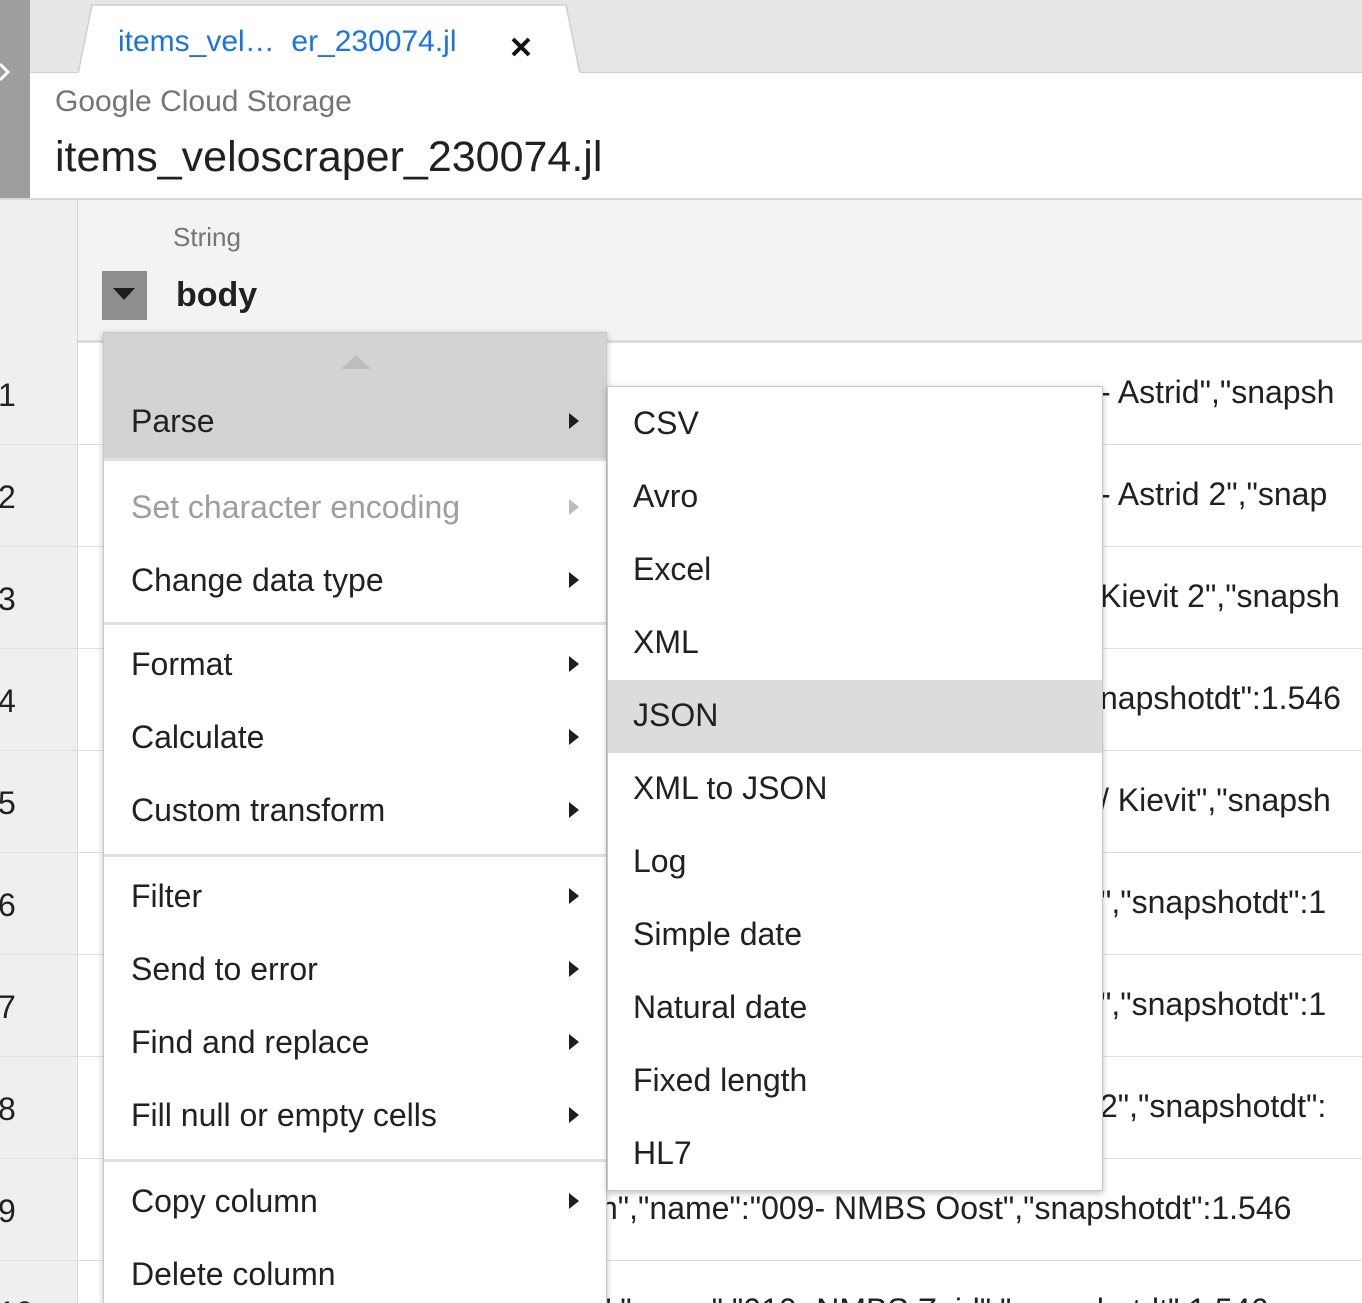 The image size is (1362, 1303). I want to click on column-header: String body, so click(681, 271).